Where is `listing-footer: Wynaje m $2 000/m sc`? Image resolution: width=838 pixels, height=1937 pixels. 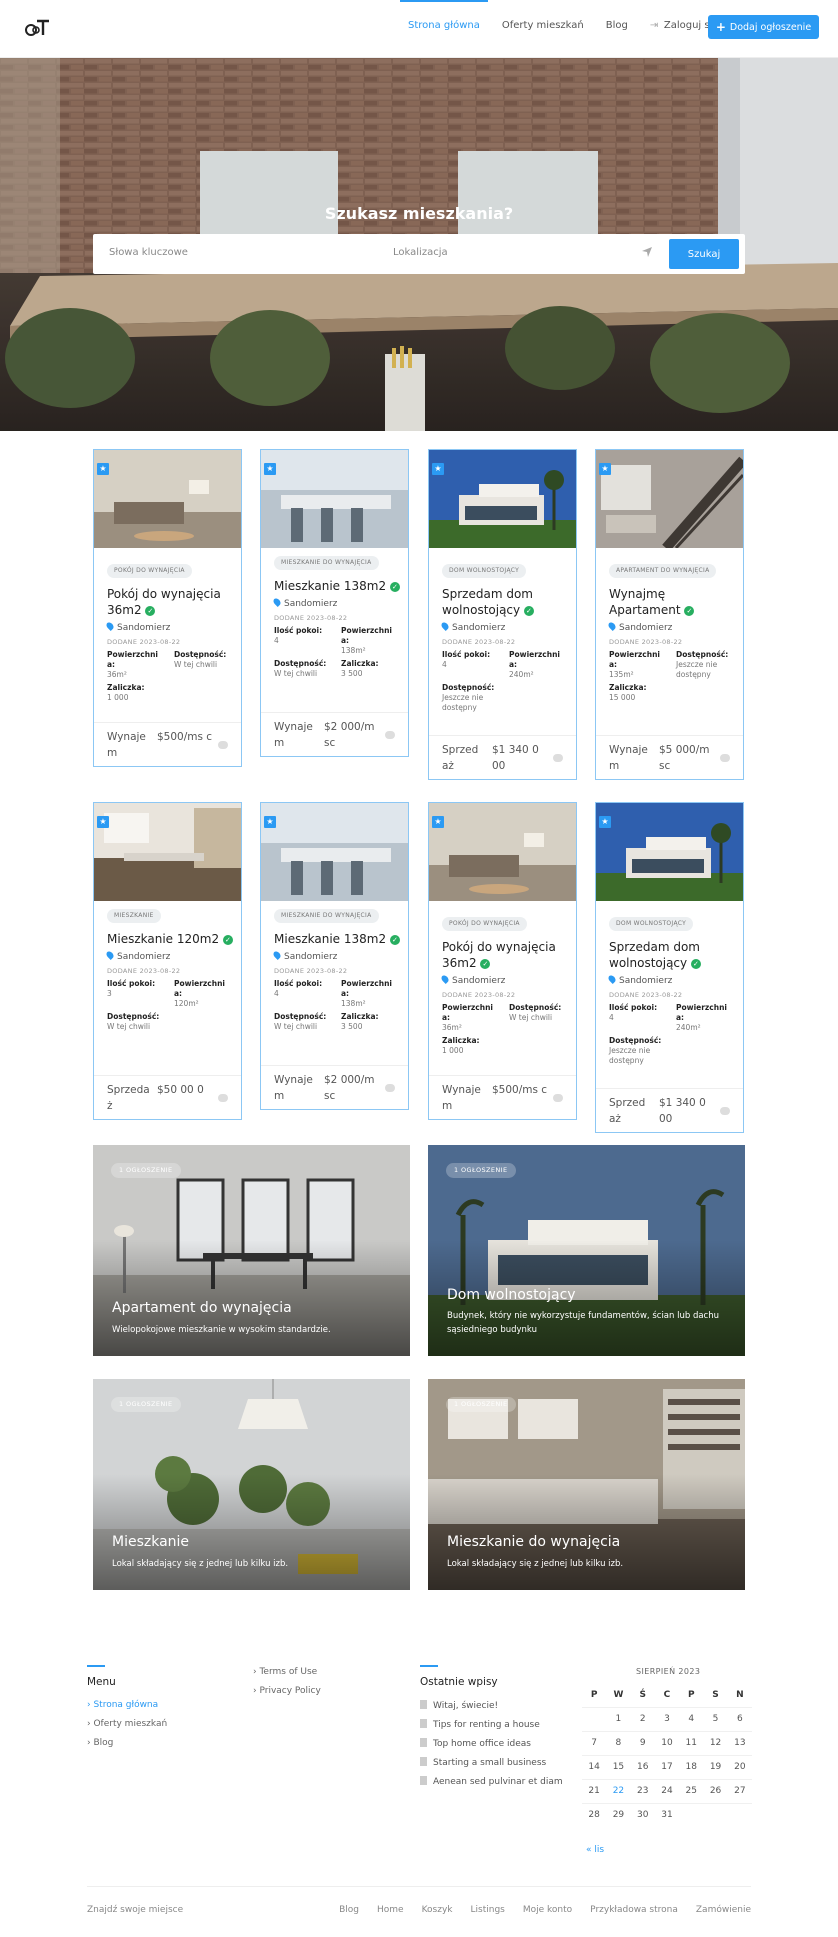 listing-footer: Wynaje m $2 000/m sc is located at coordinates (334, 1088).